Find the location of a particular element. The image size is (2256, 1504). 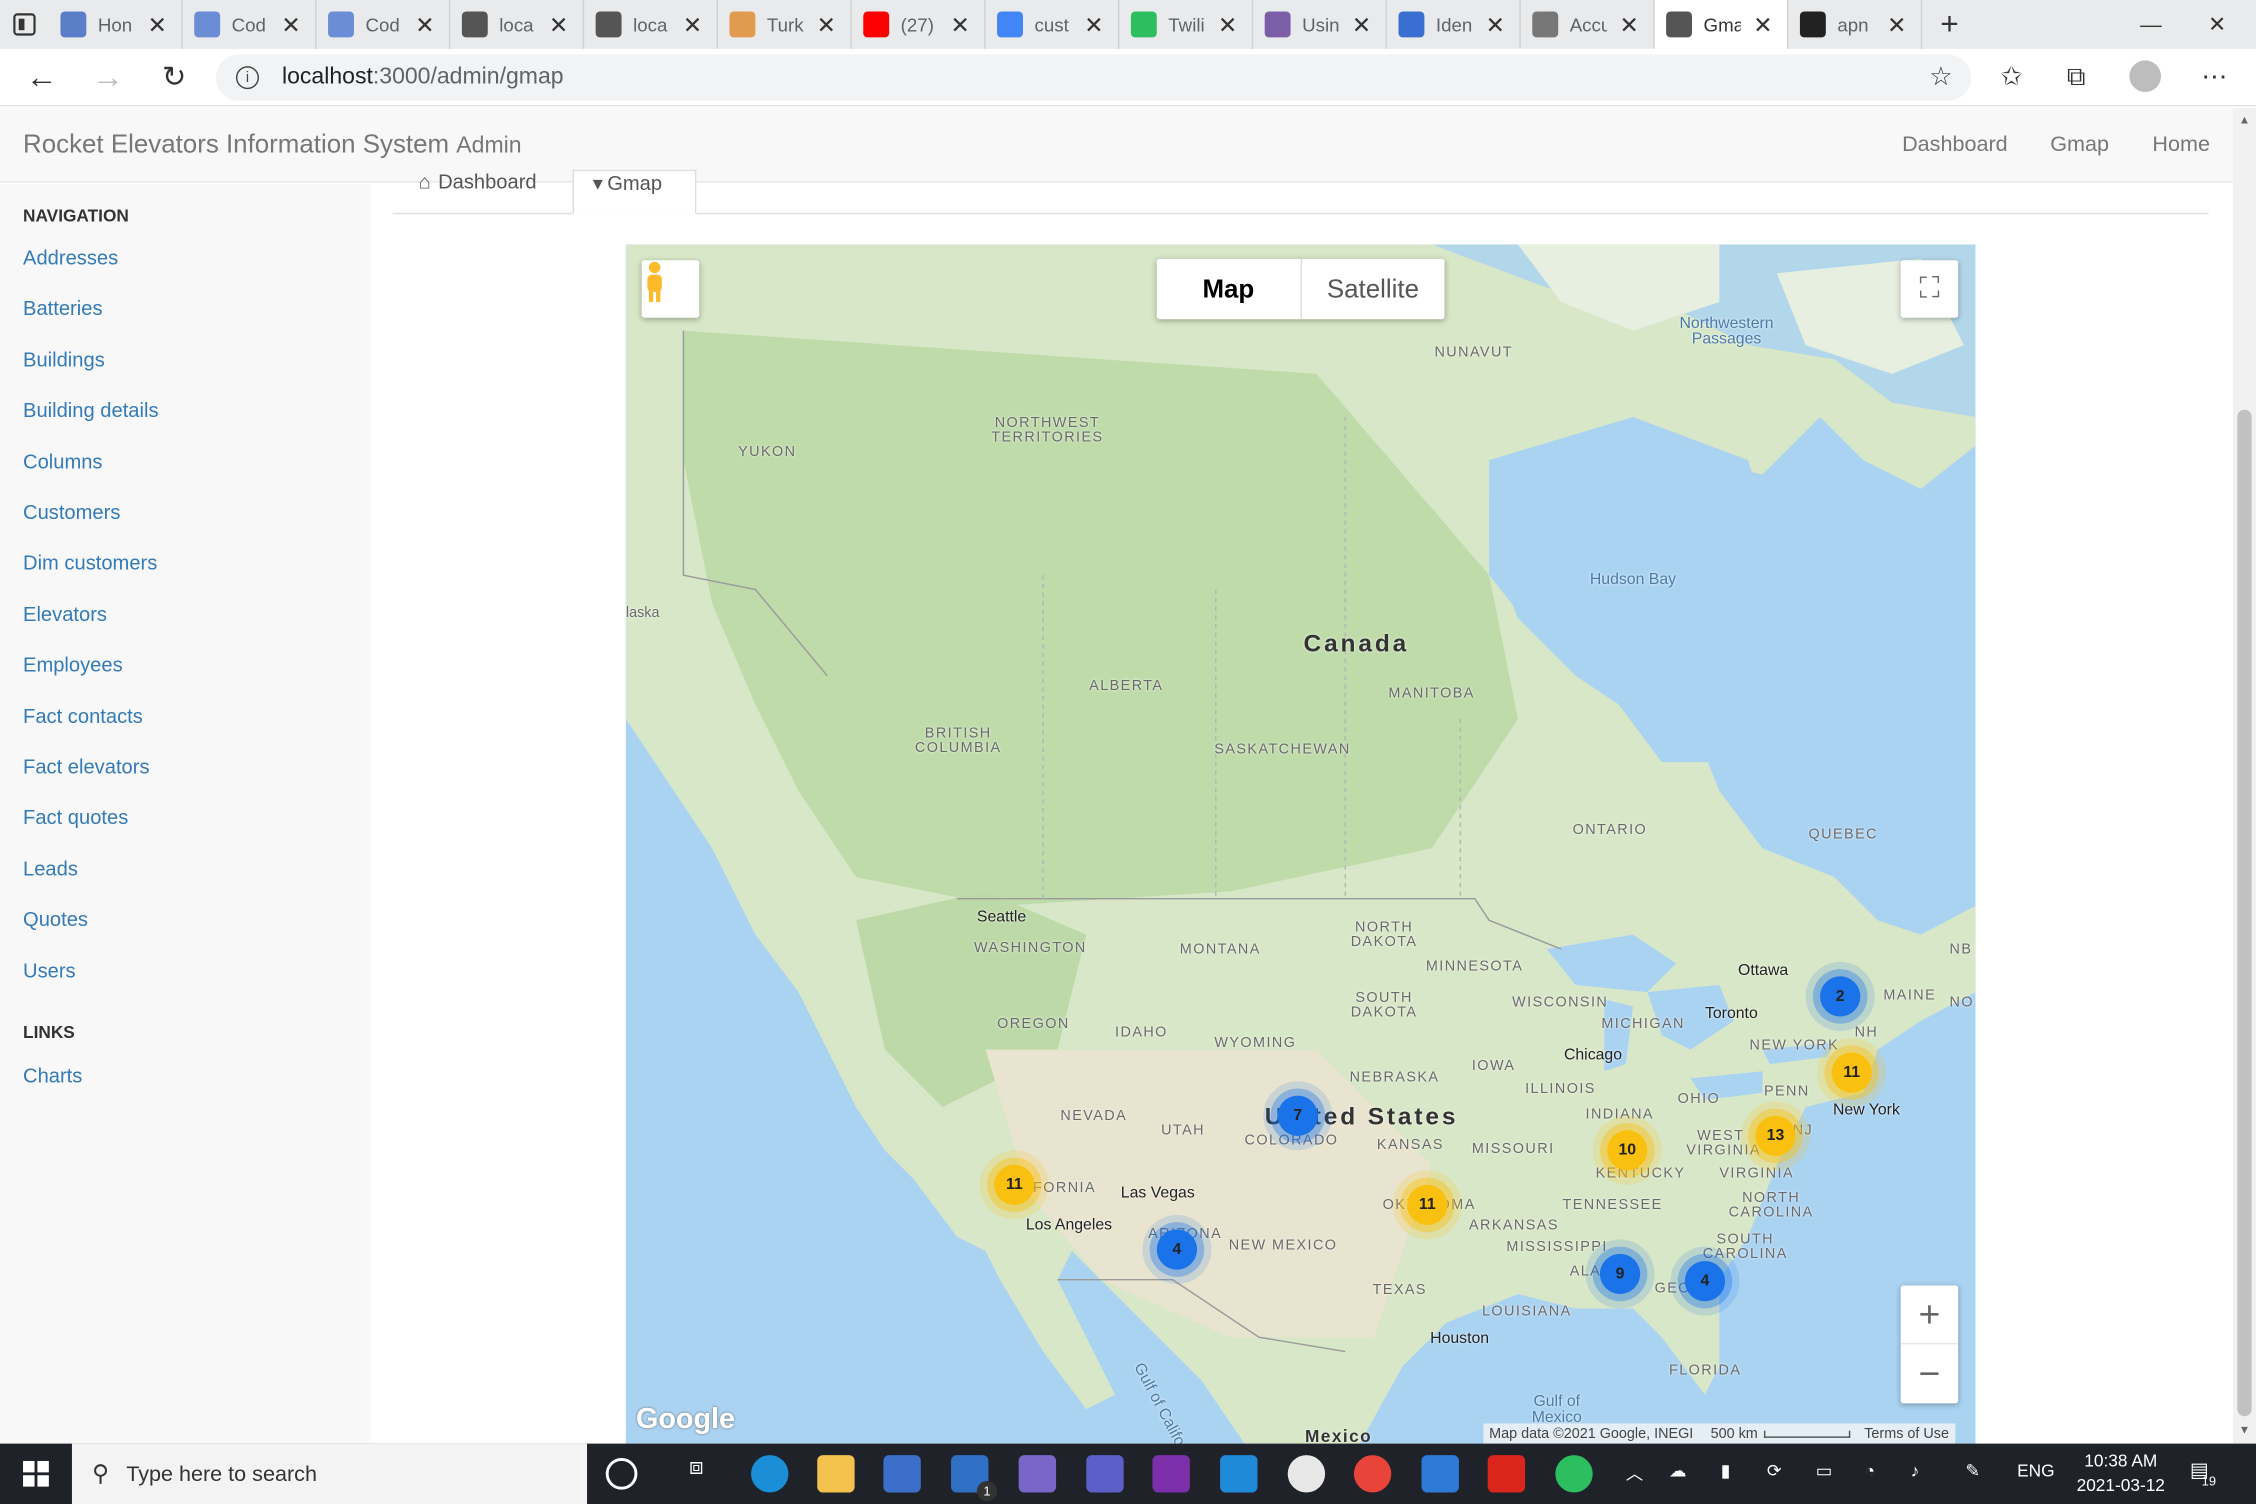

city-seattle: Seattle is located at coordinates (1001, 917).